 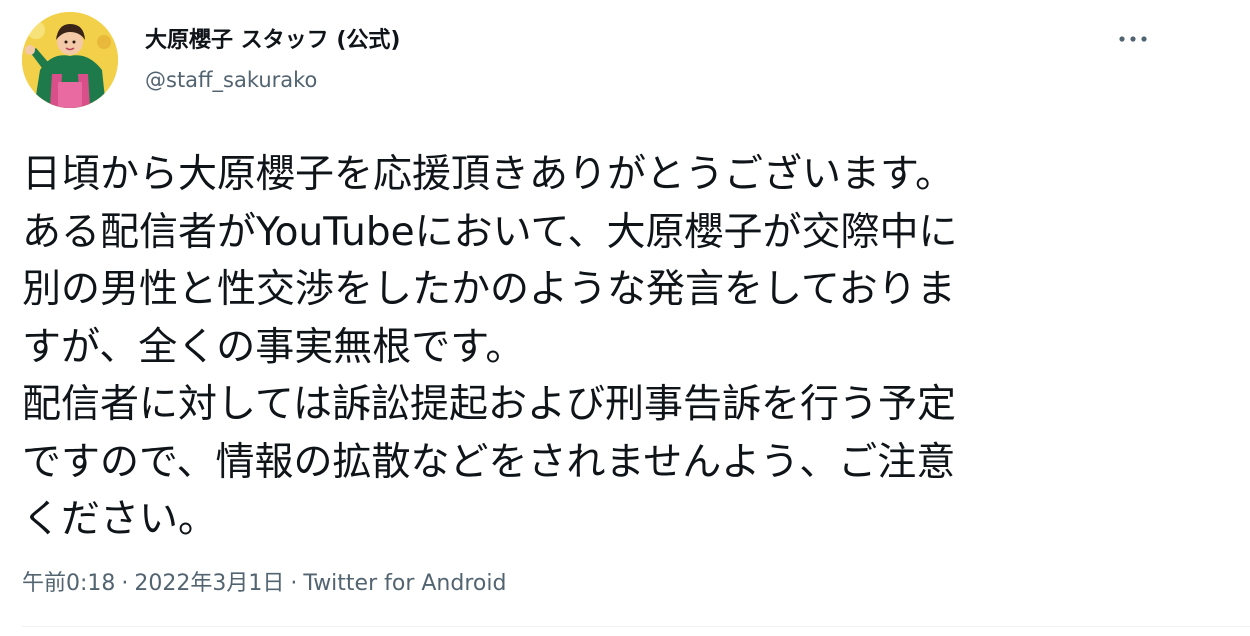 I want to click on divider, so click(x=636, y=626).